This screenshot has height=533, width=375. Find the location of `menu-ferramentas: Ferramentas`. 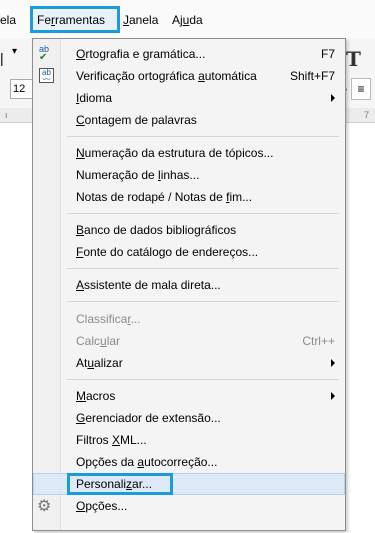

menu-ferramentas: Ferramentas is located at coordinates (71, 20).